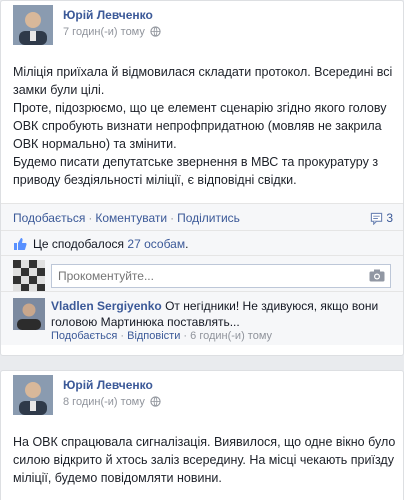 This screenshot has width=404, height=500. What do you see at coordinates (84, 336) in the screenshot?
I see `comment-like-link: Подобається` at bounding box center [84, 336].